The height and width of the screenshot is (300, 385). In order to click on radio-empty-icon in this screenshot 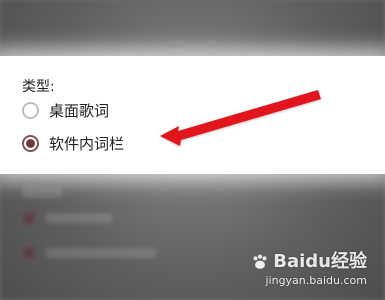, I will do `click(30, 110)`.